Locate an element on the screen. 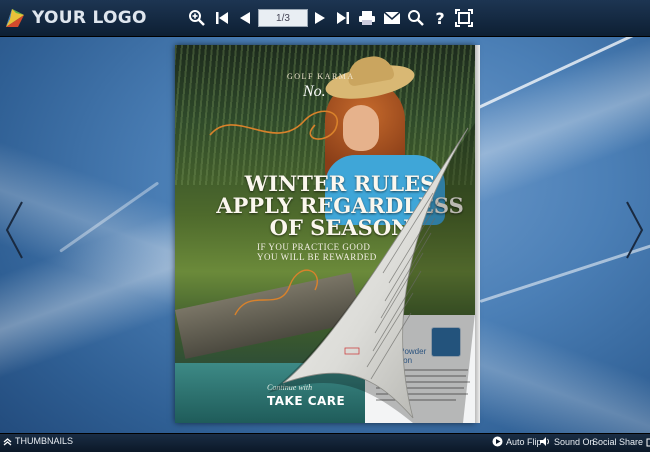  search-button is located at coordinates (416, 18).